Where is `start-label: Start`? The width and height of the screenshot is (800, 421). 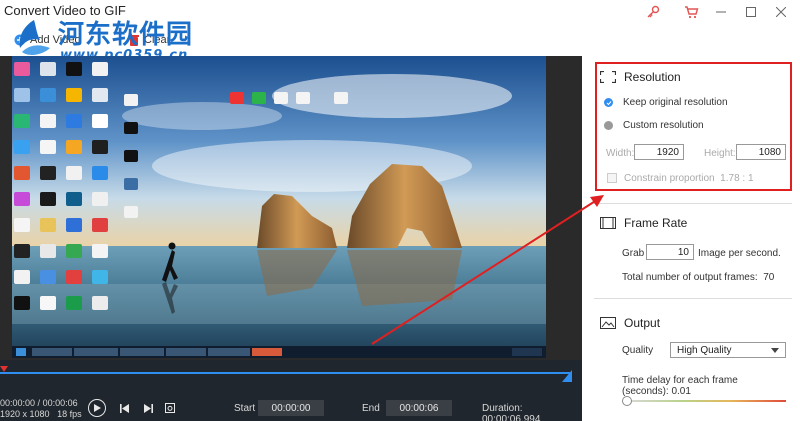
start-label: Start is located at coordinates (245, 408).